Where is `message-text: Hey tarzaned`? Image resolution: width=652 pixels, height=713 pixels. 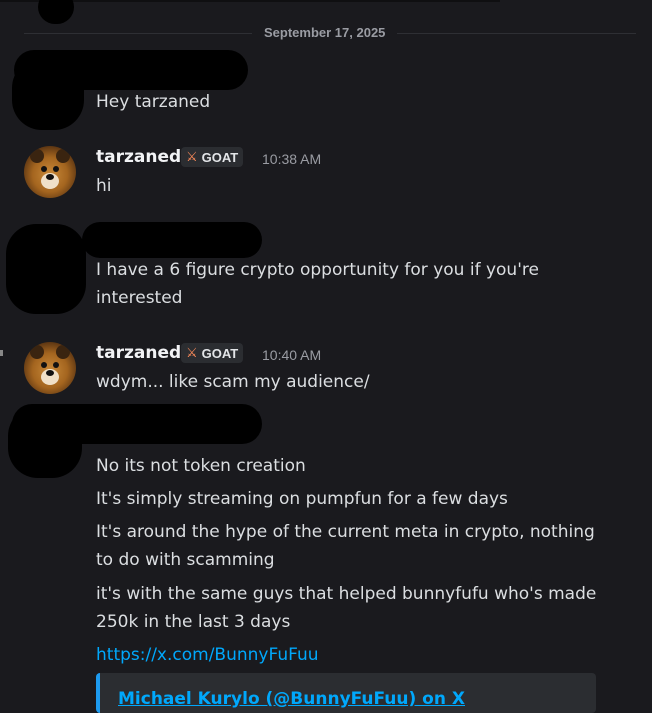
message-text: Hey tarzaned is located at coordinates (153, 102).